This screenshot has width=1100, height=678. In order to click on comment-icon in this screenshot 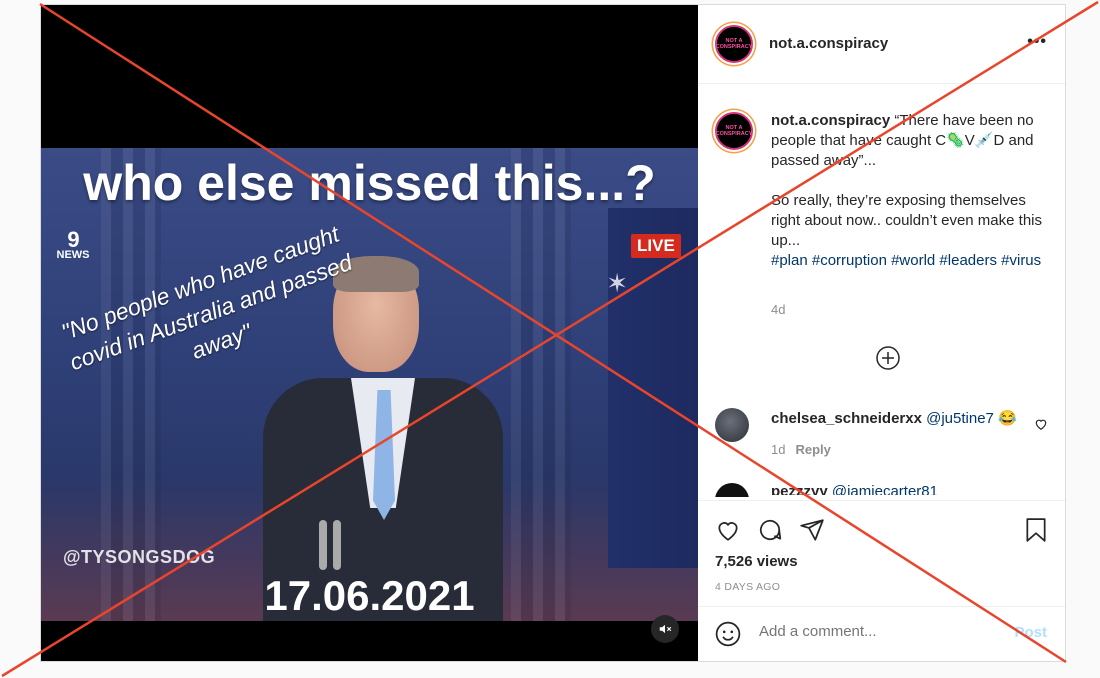, I will do `click(770, 530)`.